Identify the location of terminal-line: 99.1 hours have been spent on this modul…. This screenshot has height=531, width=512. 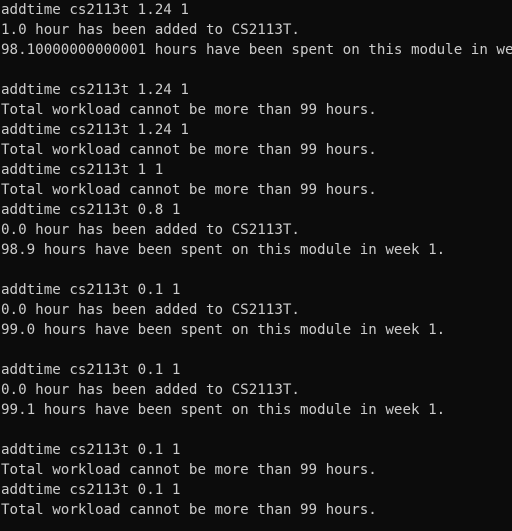
(223, 410).